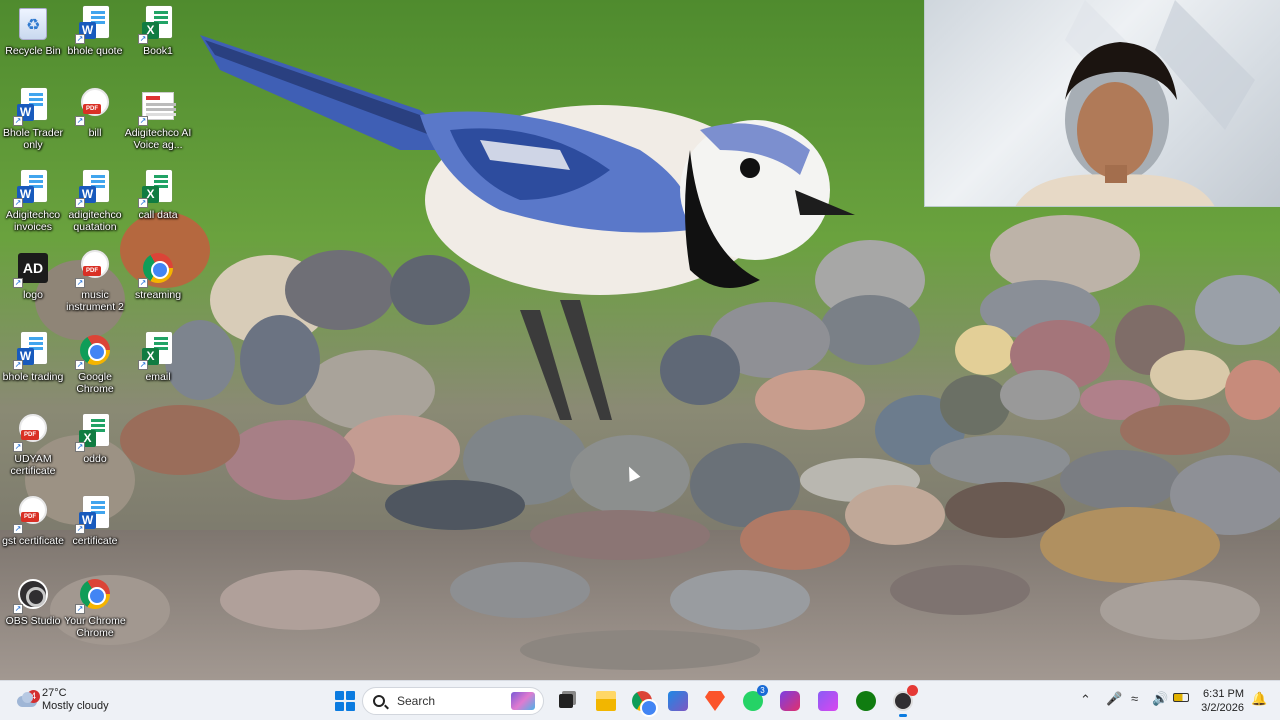 The image size is (1280, 720). I want to click on desktop-icon-label: streaming, so click(158, 295).